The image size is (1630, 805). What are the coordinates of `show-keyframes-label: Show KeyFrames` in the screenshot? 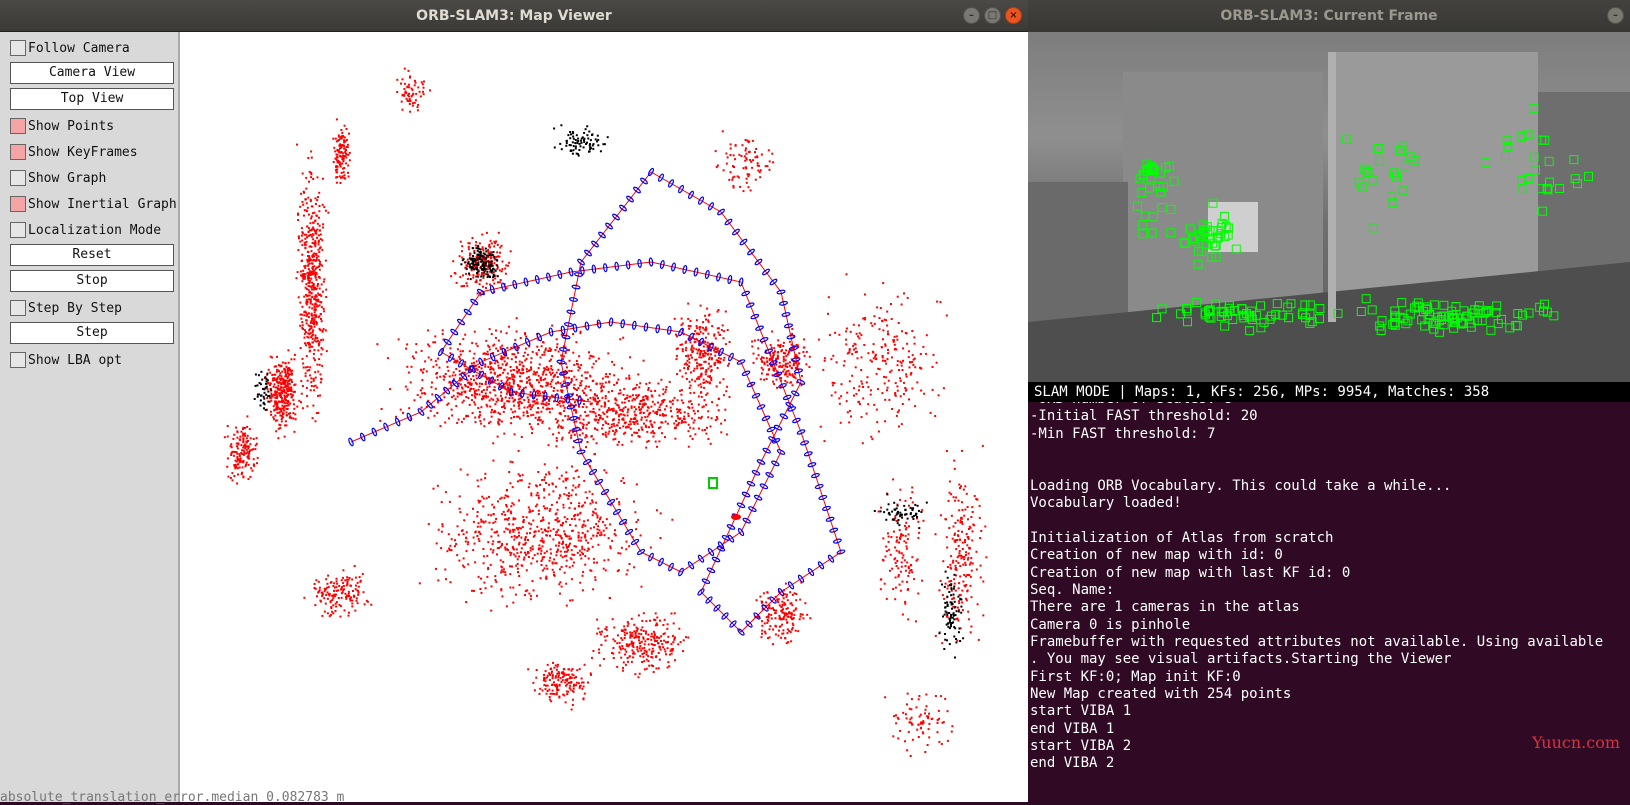 It's located at (83, 152).